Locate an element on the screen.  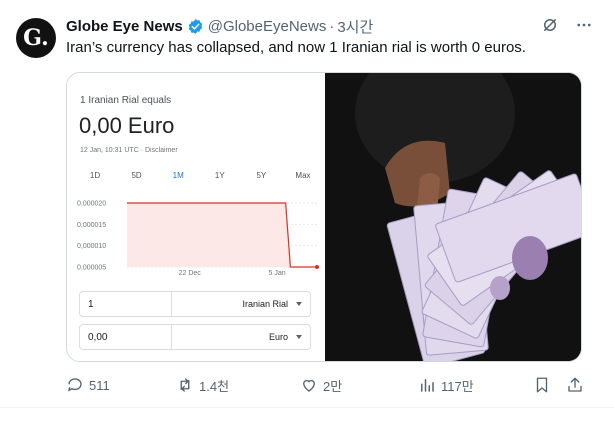
y-tick-label: 0,000010 is located at coordinates (91, 246).